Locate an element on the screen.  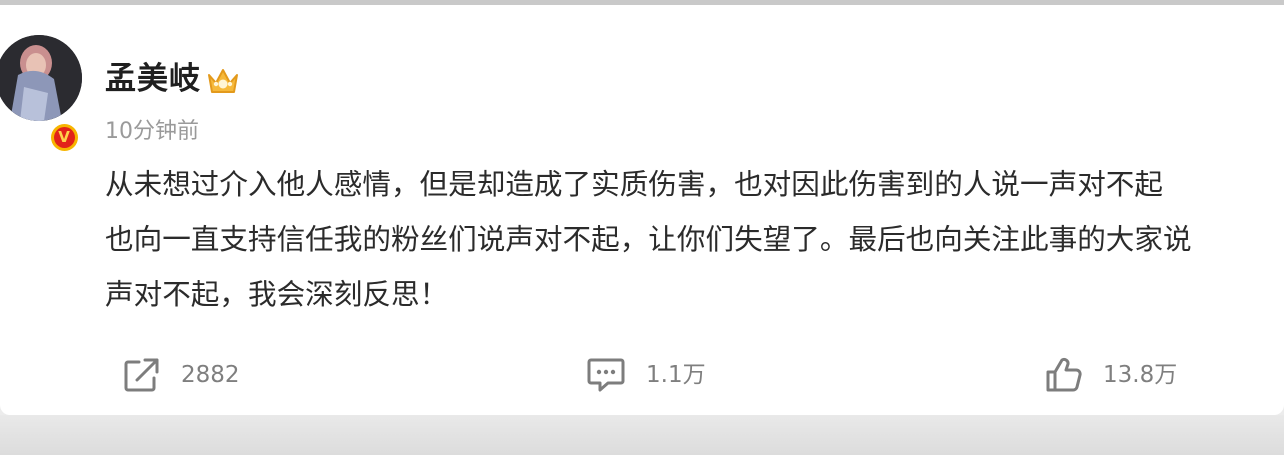
crown-member-icon is located at coordinates (223, 81).